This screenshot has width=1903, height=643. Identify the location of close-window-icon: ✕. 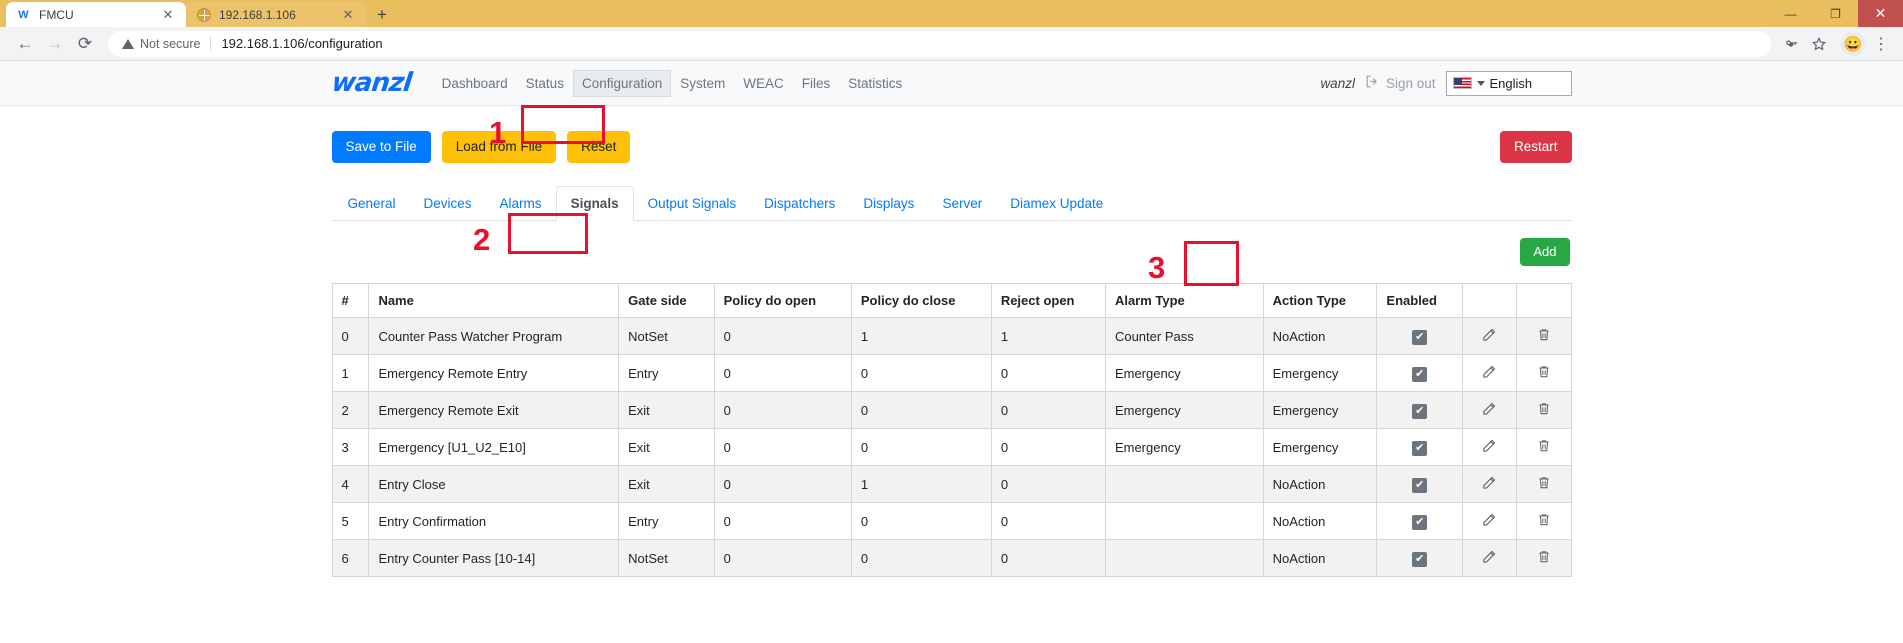
(1880, 13).